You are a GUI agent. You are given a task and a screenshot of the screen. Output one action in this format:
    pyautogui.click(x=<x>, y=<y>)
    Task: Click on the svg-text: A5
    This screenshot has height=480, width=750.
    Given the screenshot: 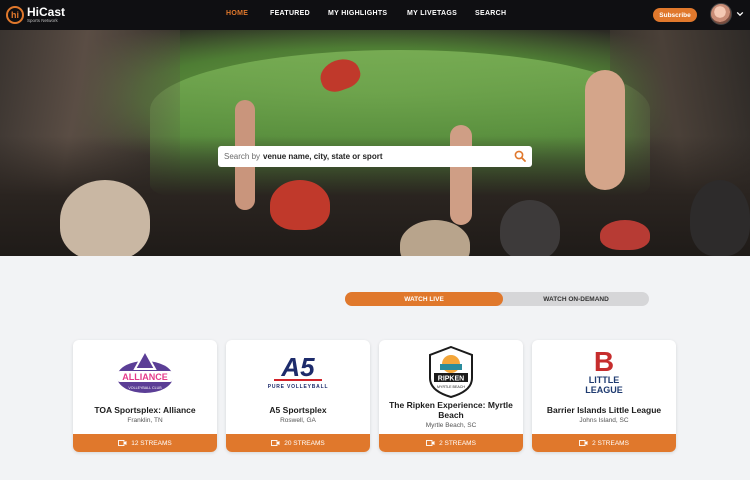 What is the action you would take?
    pyautogui.click(x=297, y=367)
    